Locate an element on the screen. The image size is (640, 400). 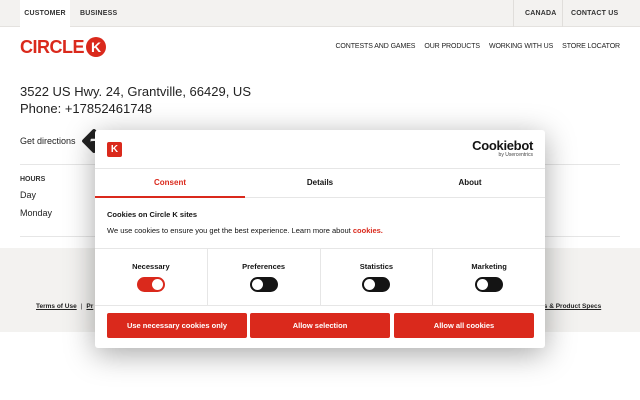
terms-of-use-link: Terms of Use is located at coordinates (56, 306).